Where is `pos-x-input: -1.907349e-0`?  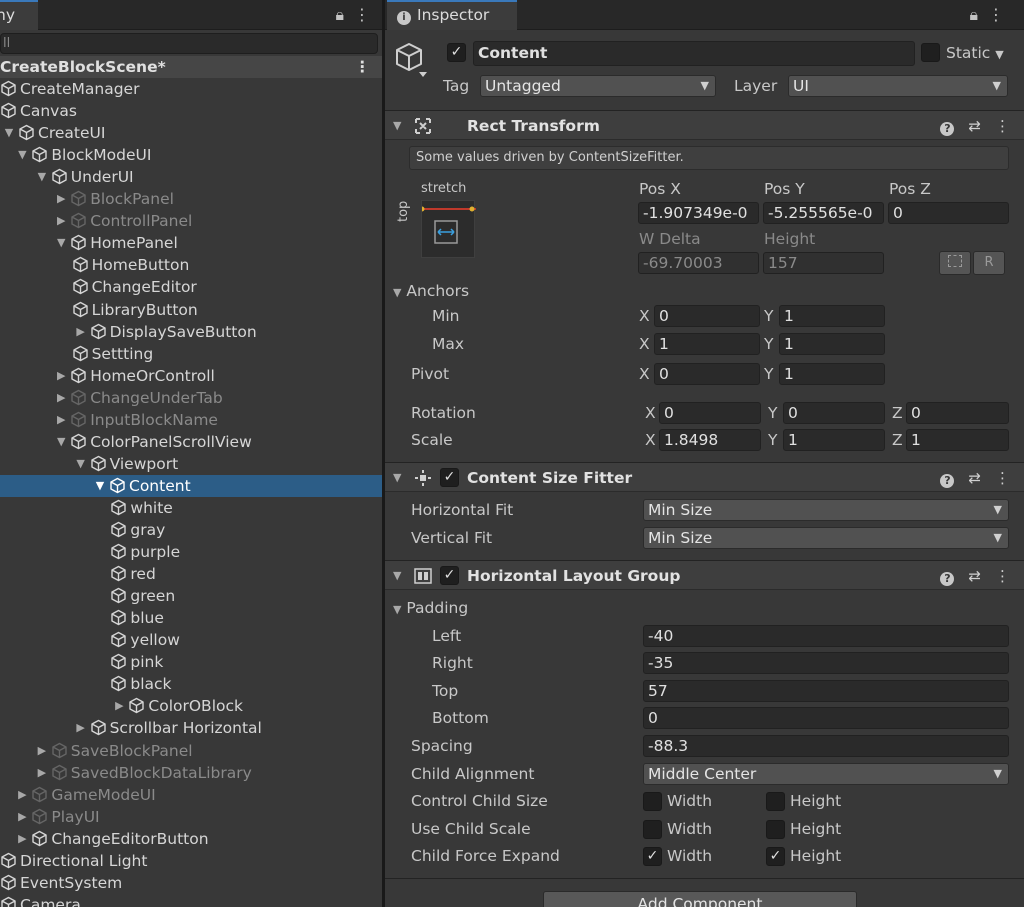 pos-x-input: -1.907349e-0 is located at coordinates (698, 213).